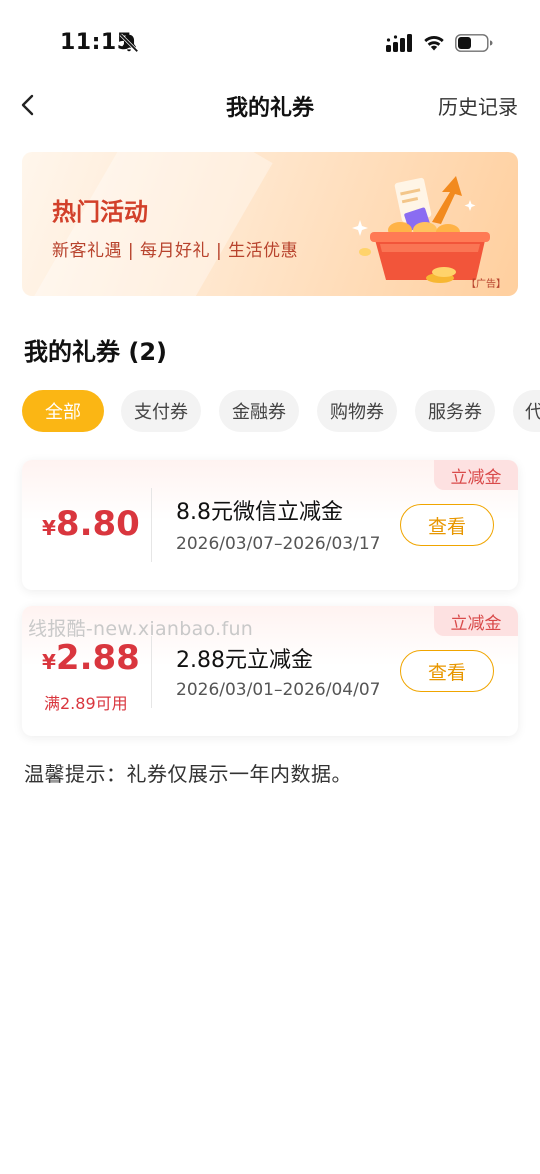  What do you see at coordinates (455, 411) in the screenshot?
I see `chip-service: 服务券` at bounding box center [455, 411].